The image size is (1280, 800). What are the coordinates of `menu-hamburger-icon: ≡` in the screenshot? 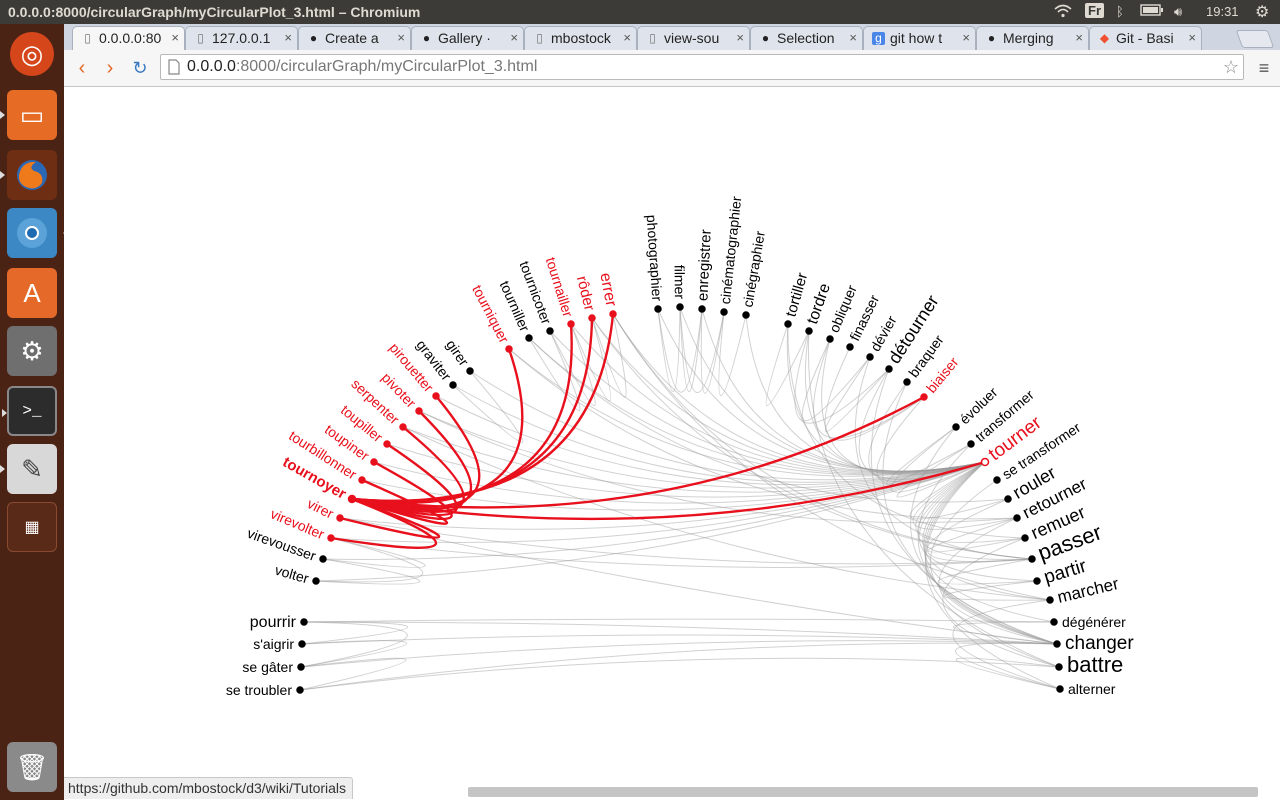 It's located at (1264, 68).